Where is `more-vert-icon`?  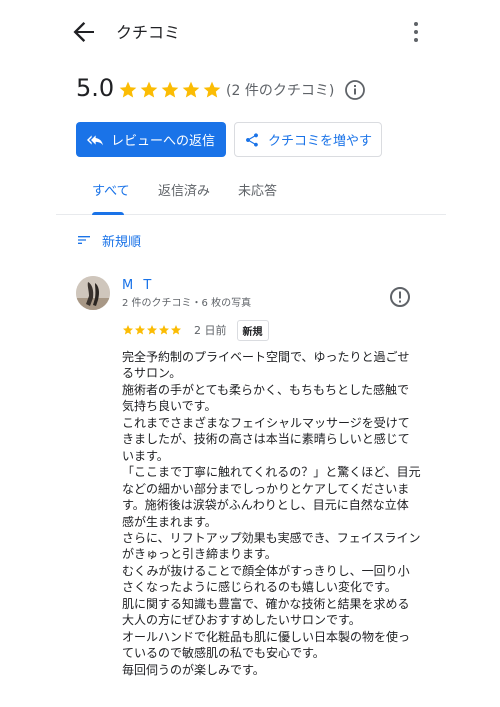
more-vert-icon is located at coordinates (416, 32).